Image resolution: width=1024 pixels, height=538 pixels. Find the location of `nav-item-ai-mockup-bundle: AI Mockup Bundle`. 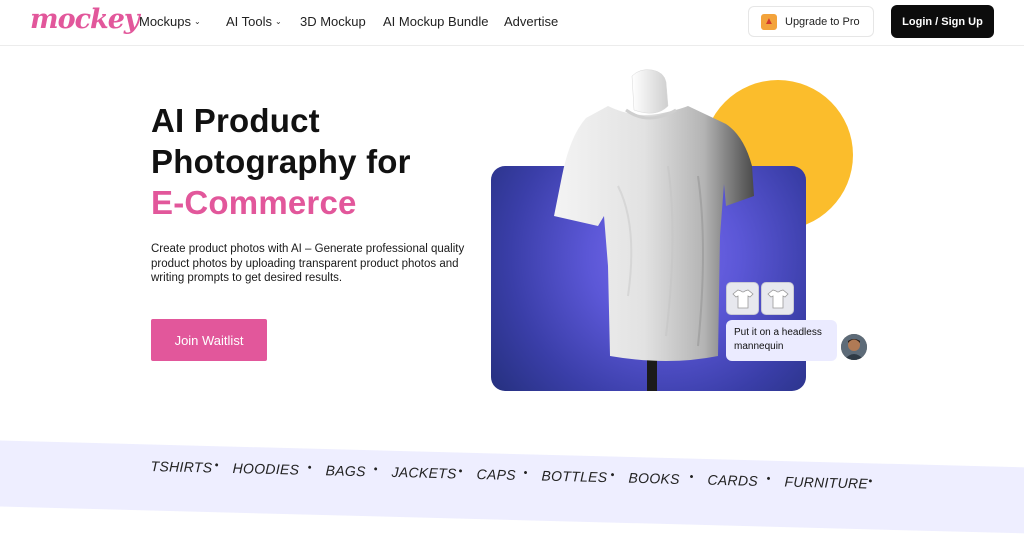

nav-item-ai-mockup-bundle: AI Mockup Bundle is located at coordinates (436, 21).